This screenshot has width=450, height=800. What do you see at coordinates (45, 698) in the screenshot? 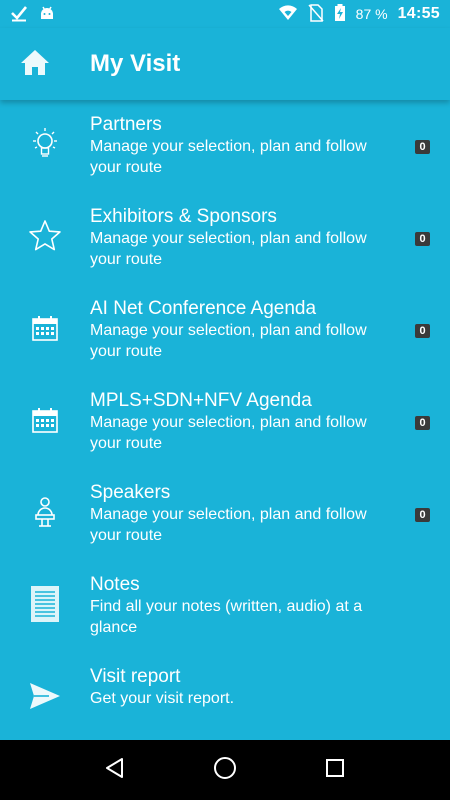
I see `send-icon` at bounding box center [45, 698].